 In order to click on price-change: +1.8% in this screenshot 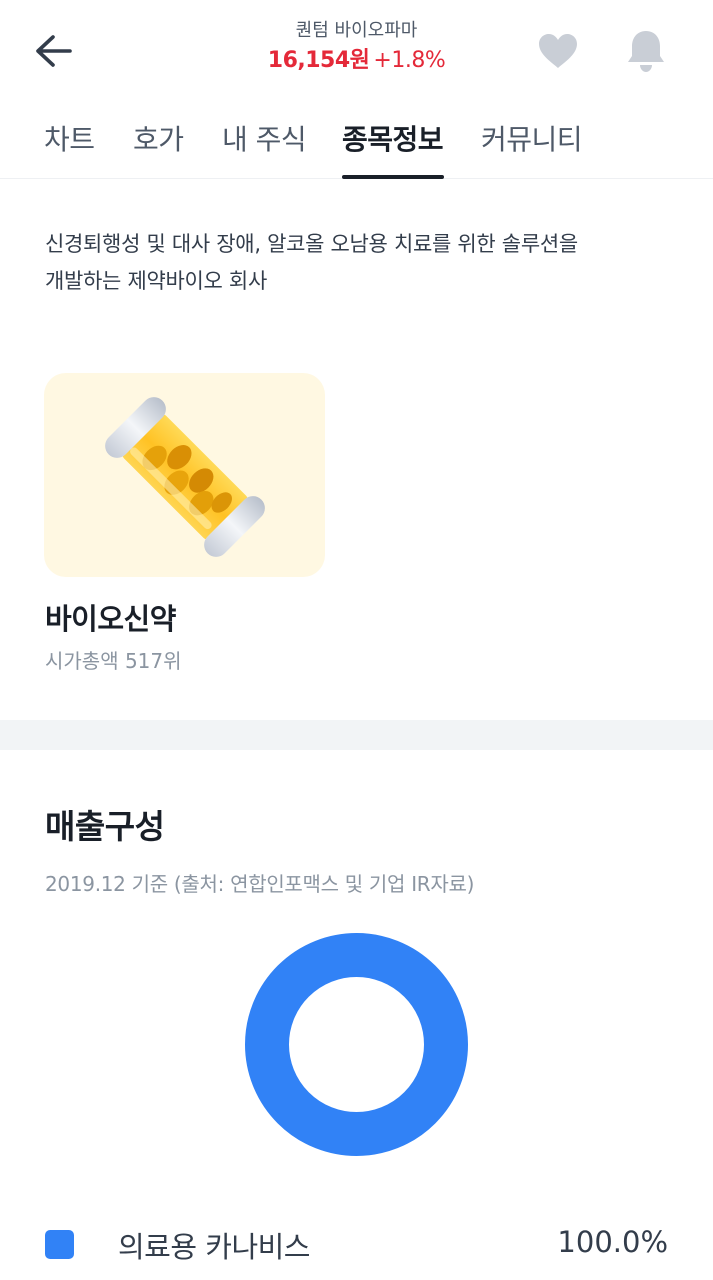, I will do `click(409, 60)`.